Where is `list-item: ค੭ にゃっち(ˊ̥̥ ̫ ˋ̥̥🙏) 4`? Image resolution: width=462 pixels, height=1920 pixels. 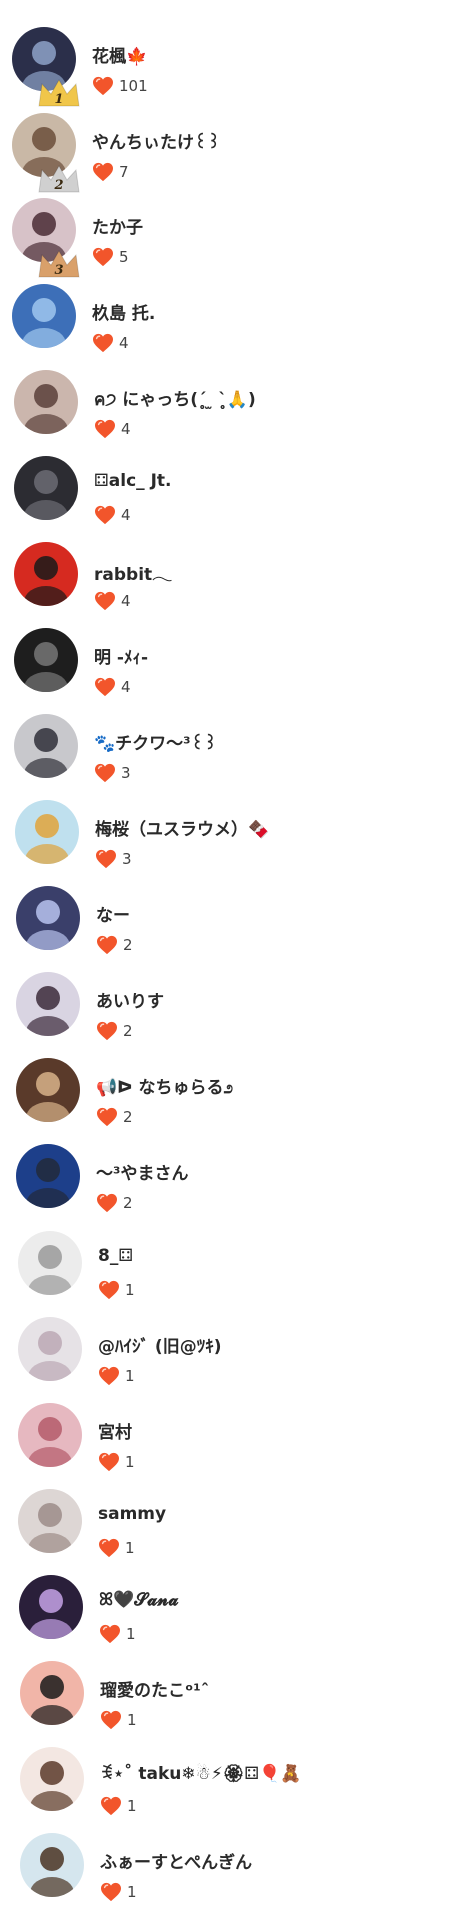 list-item: ค੭ にゃっち(ˊ̥̥ ̫ ˋ̥̥🙏) 4 is located at coordinates (231, 404).